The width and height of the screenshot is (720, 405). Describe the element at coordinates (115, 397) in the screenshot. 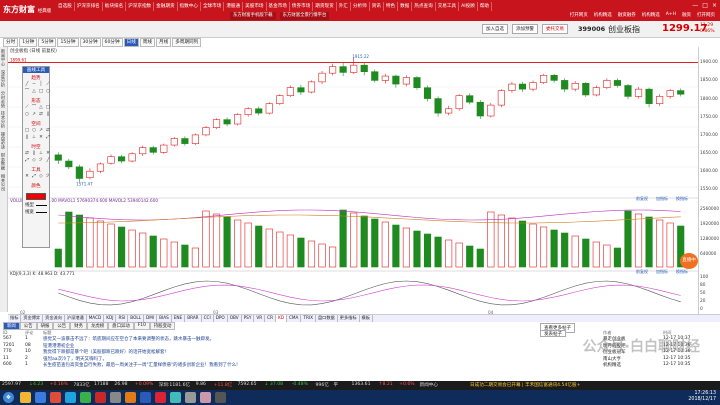

I see `settings-icon` at that location.